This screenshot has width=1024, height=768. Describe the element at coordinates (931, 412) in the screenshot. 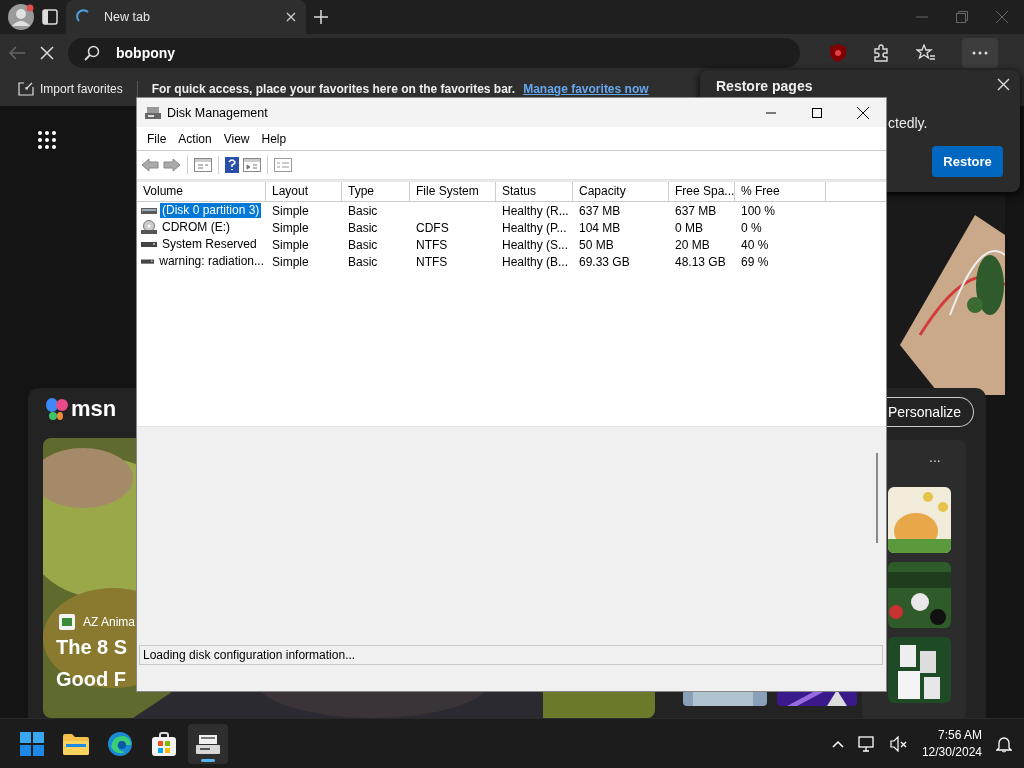

I see `personalize-button: Personalize` at that location.